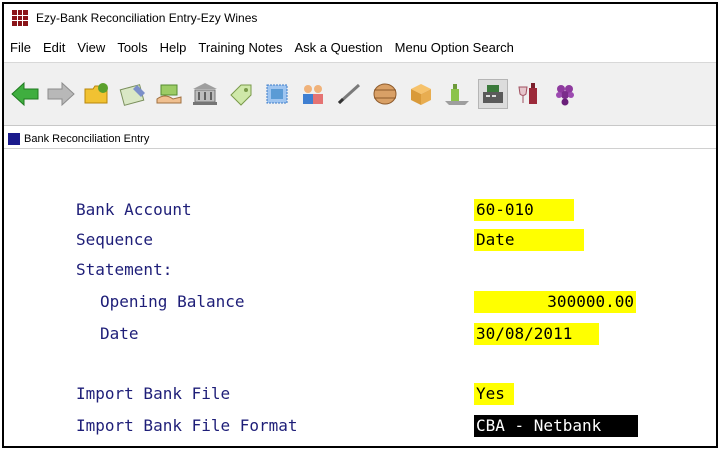 Image resolution: width=724 pixels, height=452 pixels. Describe the element at coordinates (421, 94) in the screenshot. I see `box-icon` at that location.